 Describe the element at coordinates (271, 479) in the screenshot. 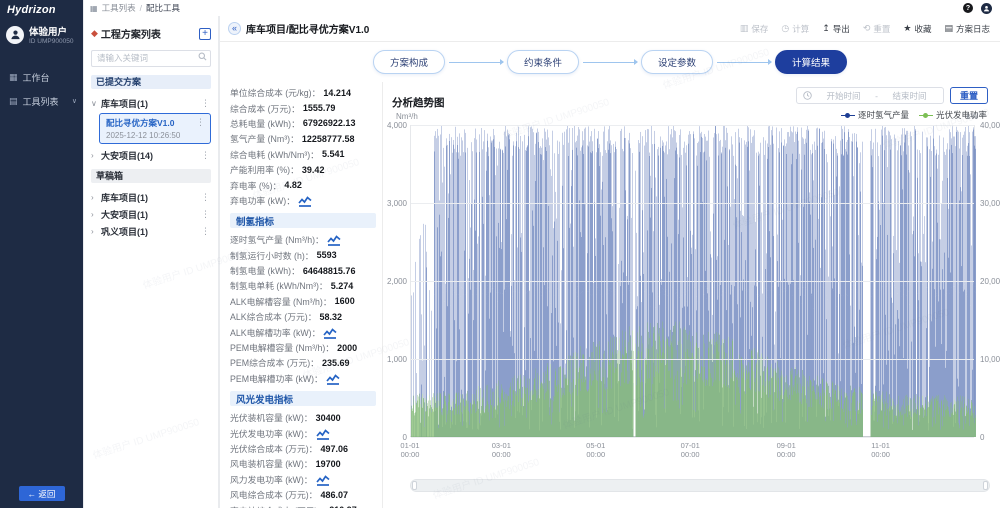

I see `metric-label: 风力发电功率 (kW)：` at that location.